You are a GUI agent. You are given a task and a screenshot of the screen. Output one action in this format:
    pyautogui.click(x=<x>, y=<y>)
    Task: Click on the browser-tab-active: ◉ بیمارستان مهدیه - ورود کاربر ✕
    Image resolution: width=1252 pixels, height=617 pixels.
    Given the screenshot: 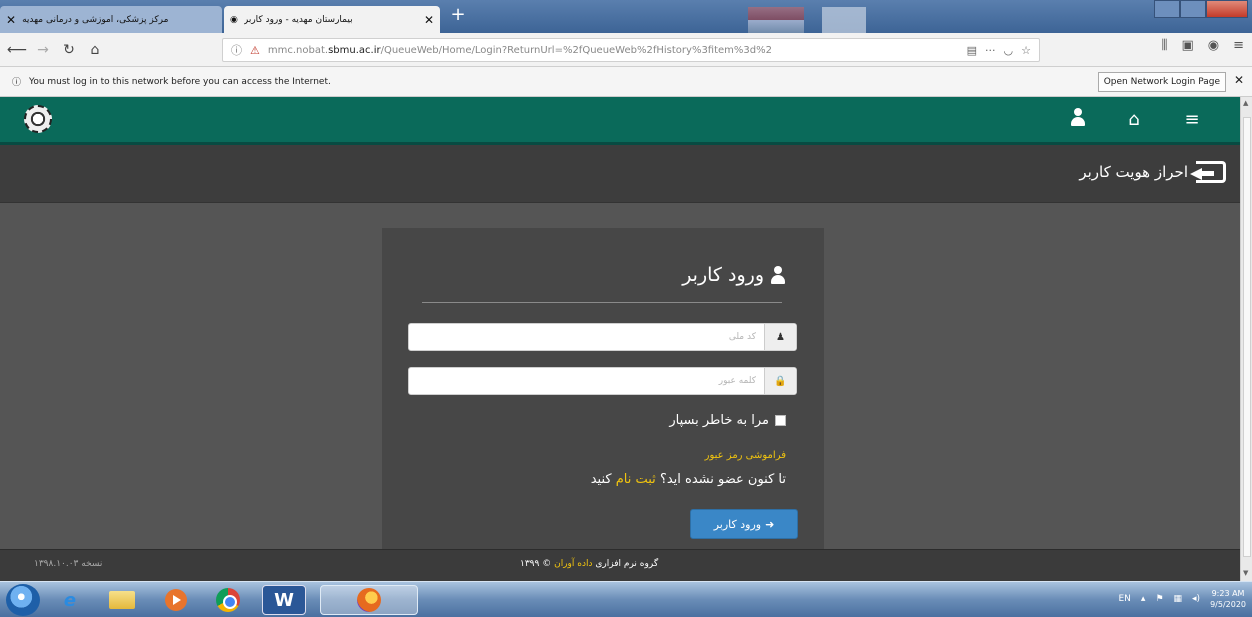 What is the action you would take?
    pyautogui.click(x=332, y=19)
    